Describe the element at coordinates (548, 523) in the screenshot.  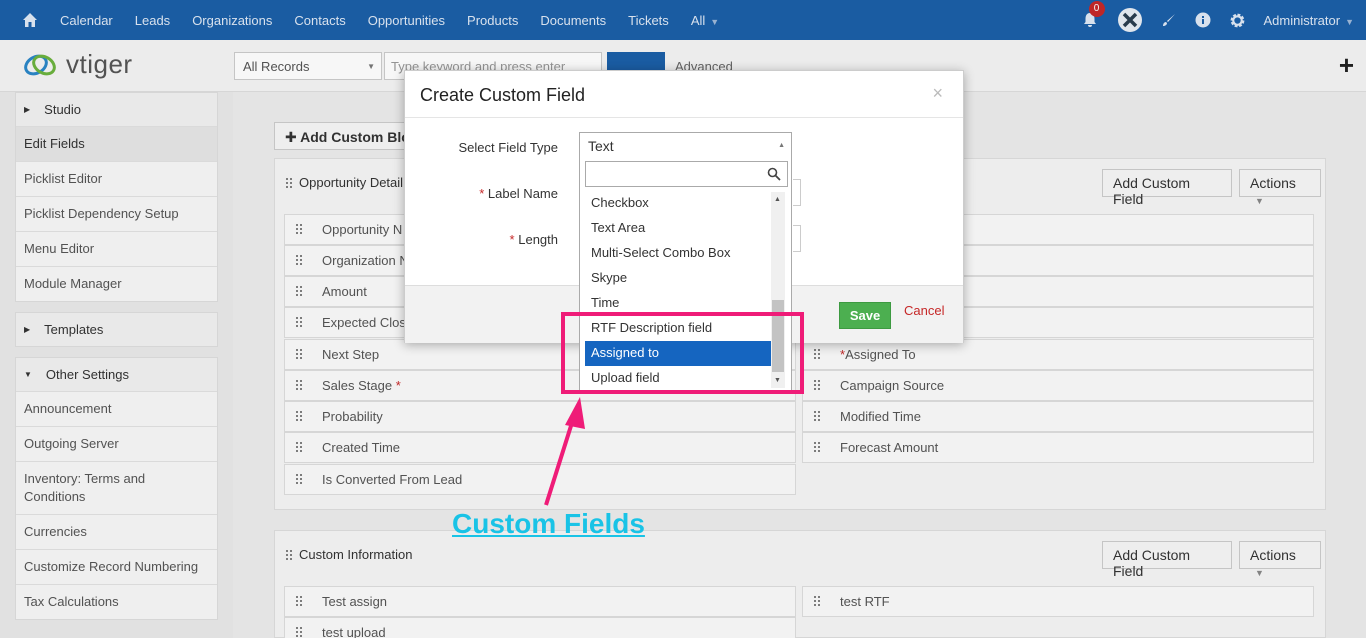
I see `annotation-label: Custom Fields` at that location.